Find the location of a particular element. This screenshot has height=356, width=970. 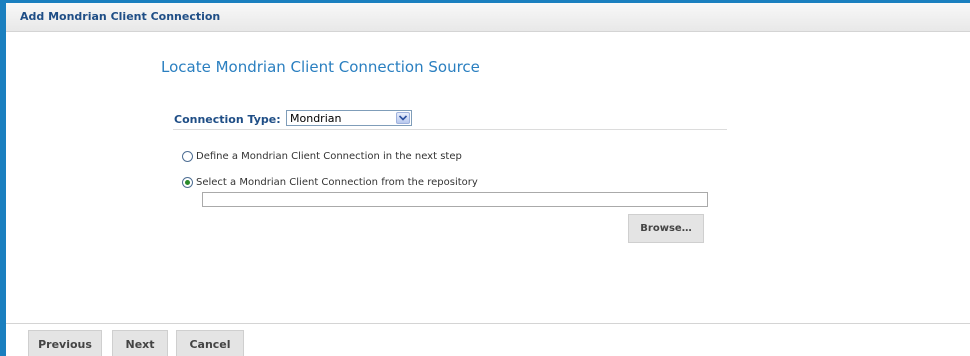

chevron-down-icon is located at coordinates (403, 118).